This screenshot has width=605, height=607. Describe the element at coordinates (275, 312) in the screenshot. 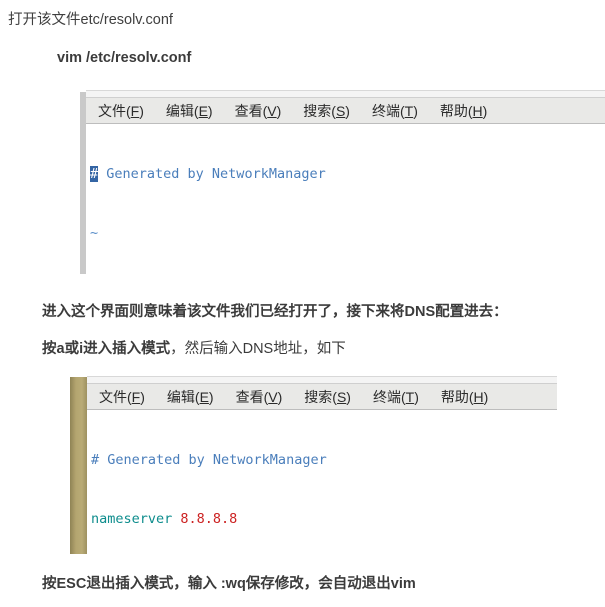

I see `step2-paragraph: 进入这个界面则意味着该文件我们已经打开了，接下来将DNS配置进去：` at that location.